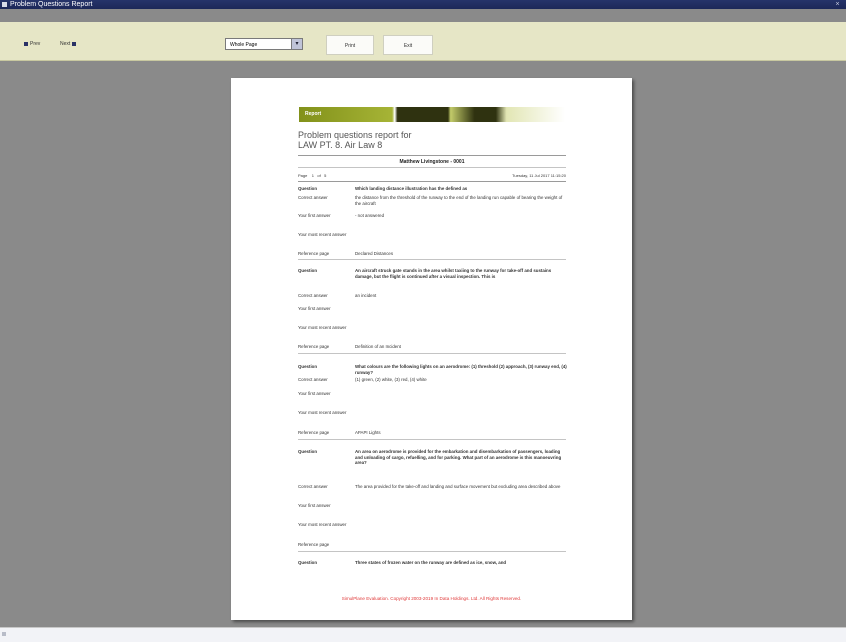 The width and height of the screenshot is (846, 642). I want to click on report-toolbar: Prev Next Whole Page ▾ Print Exit, so click(423, 41).